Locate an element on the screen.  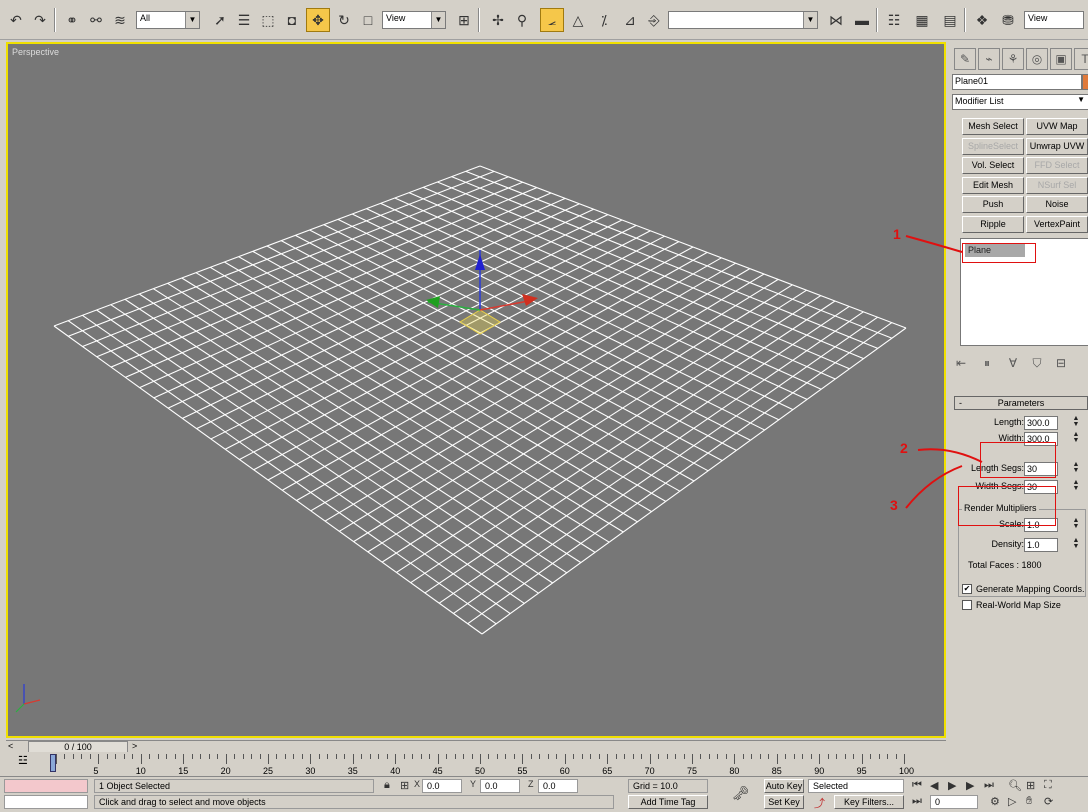
remove-modifier-icon: ⛉ is located at coordinates (1037, 365).